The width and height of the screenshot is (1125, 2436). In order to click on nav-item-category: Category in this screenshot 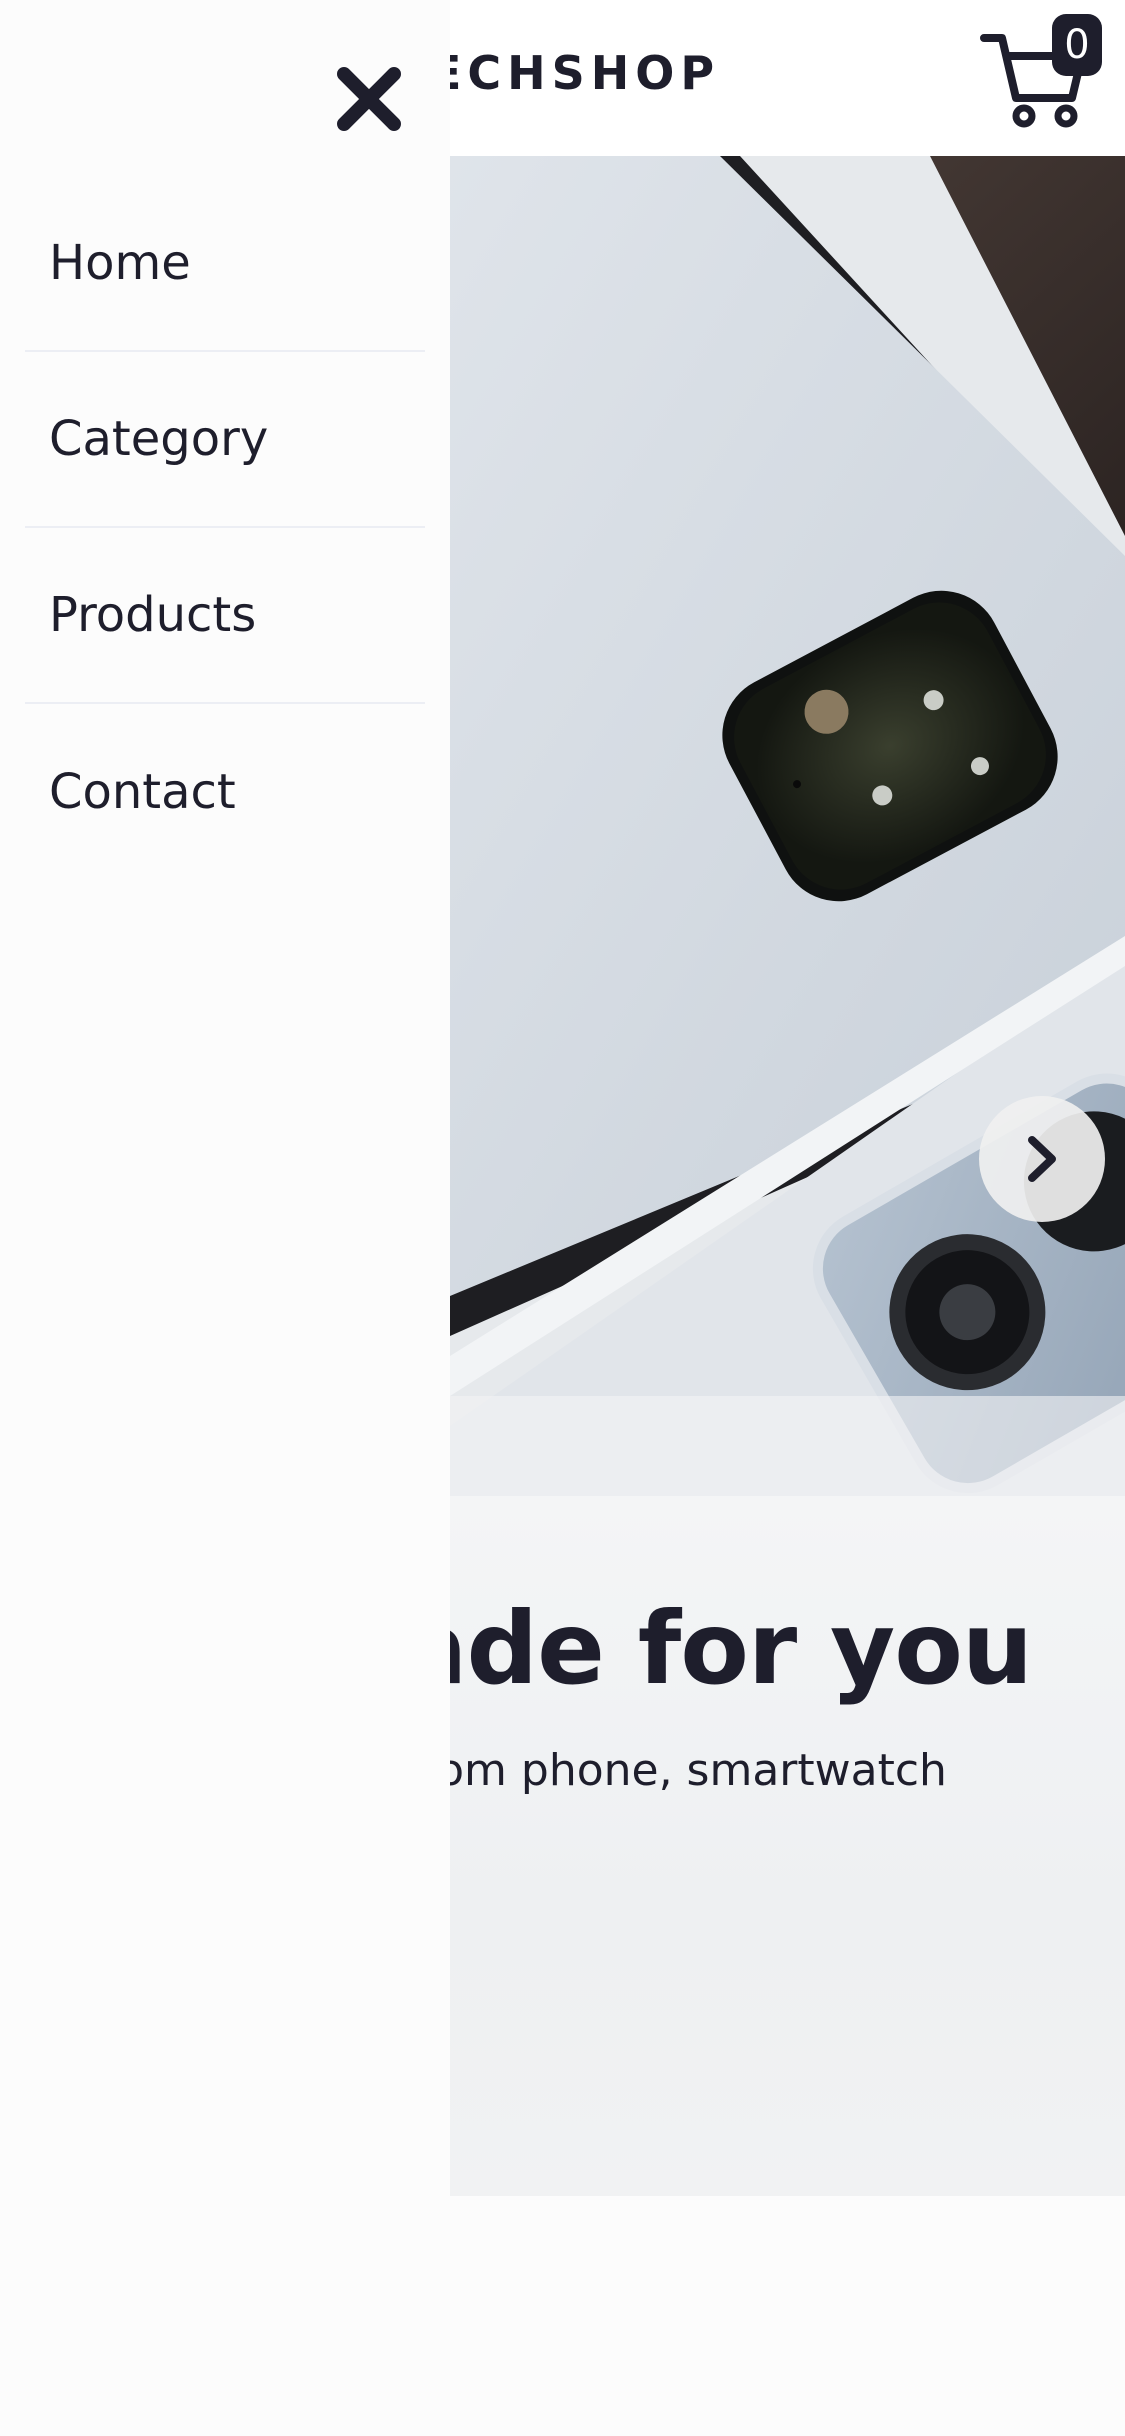, I will do `click(225, 440)`.